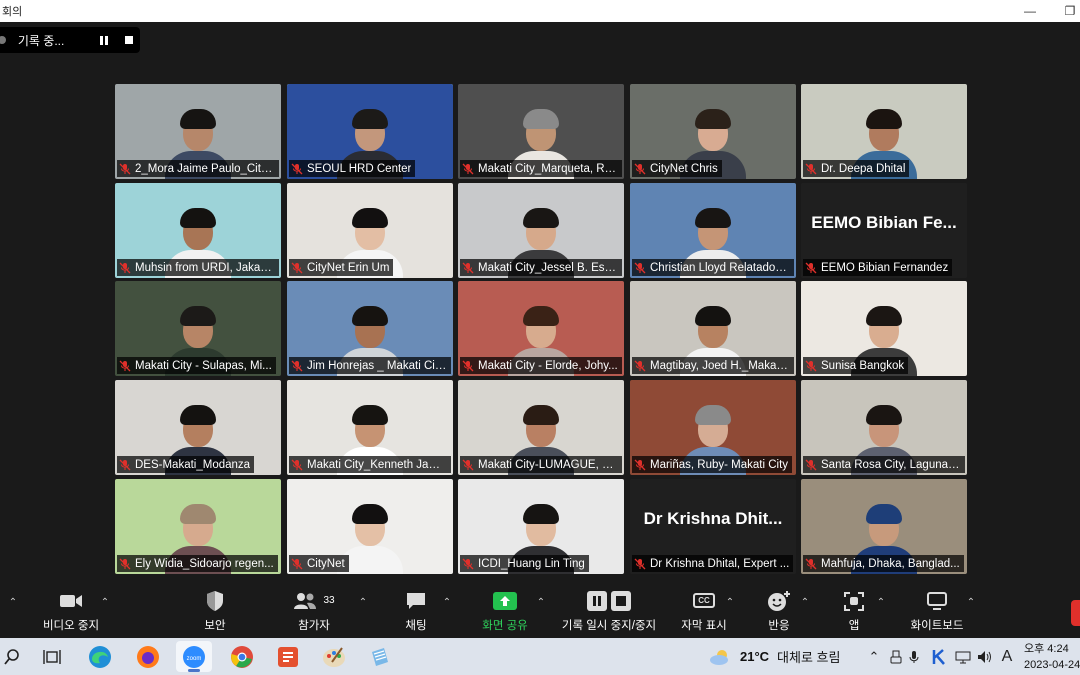 Image resolution: width=1080 pixels, height=675 pixels. Describe the element at coordinates (416, 610) in the screenshot. I see `chat-button: 채팅` at that location.